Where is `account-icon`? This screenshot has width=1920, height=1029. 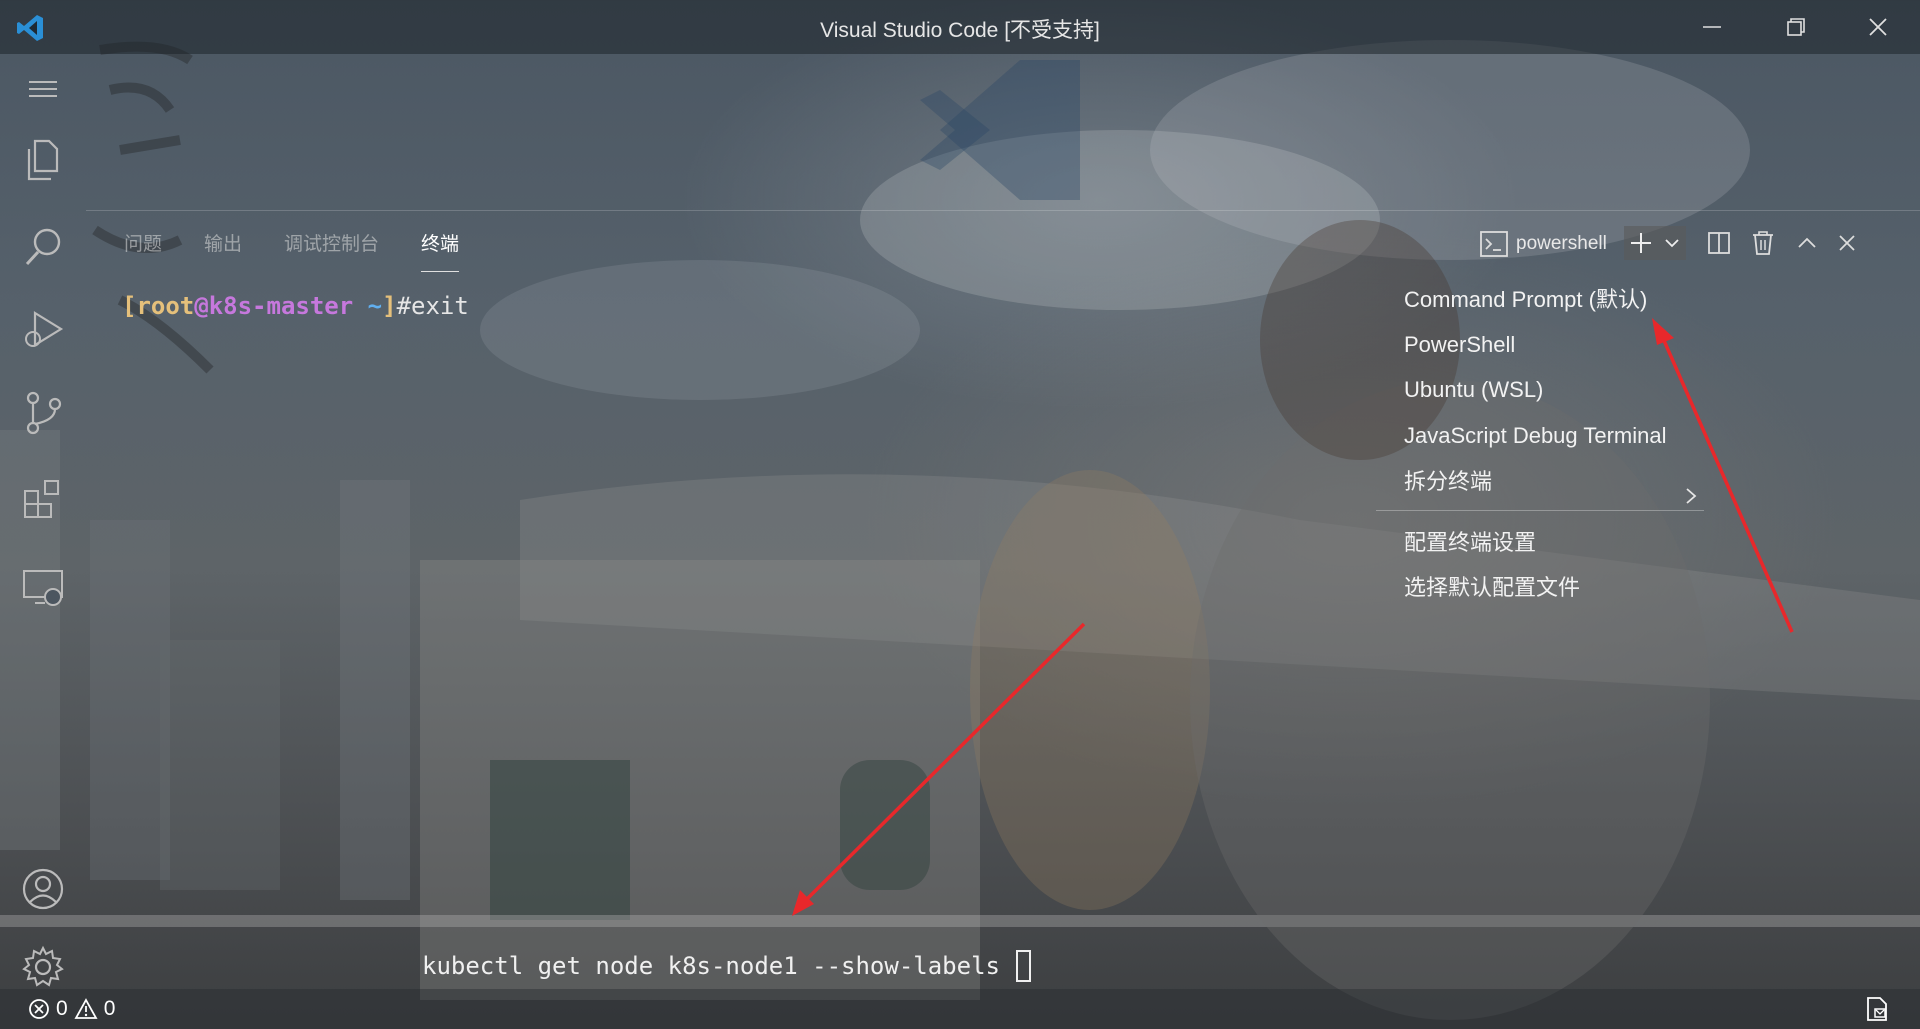
account-icon is located at coordinates (43, 889).